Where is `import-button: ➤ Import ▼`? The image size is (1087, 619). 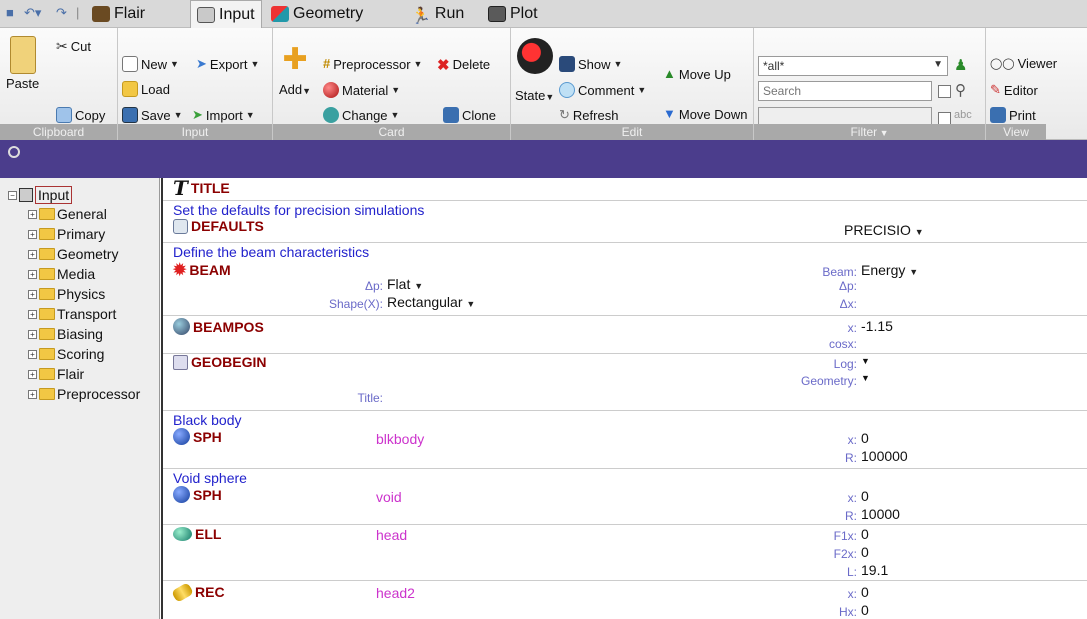
import-button: ➤ Import ▼ is located at coordinates (223, 115).